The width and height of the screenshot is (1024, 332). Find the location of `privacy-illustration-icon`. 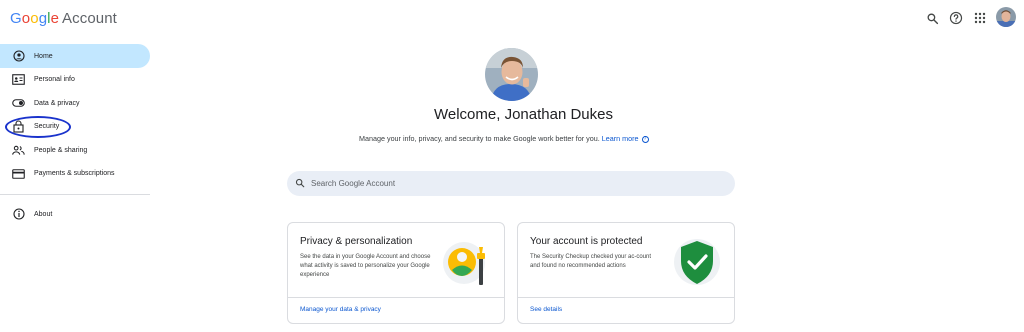

privacy-illustration-icon is located at coordinates (467, 262).